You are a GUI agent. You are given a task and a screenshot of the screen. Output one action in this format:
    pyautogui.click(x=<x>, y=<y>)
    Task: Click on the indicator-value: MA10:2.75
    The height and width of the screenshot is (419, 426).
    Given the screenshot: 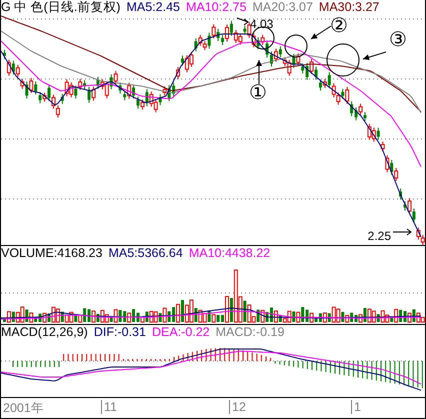 What is the action you would take?
    pyautogui.click(x=216, y=7)
    